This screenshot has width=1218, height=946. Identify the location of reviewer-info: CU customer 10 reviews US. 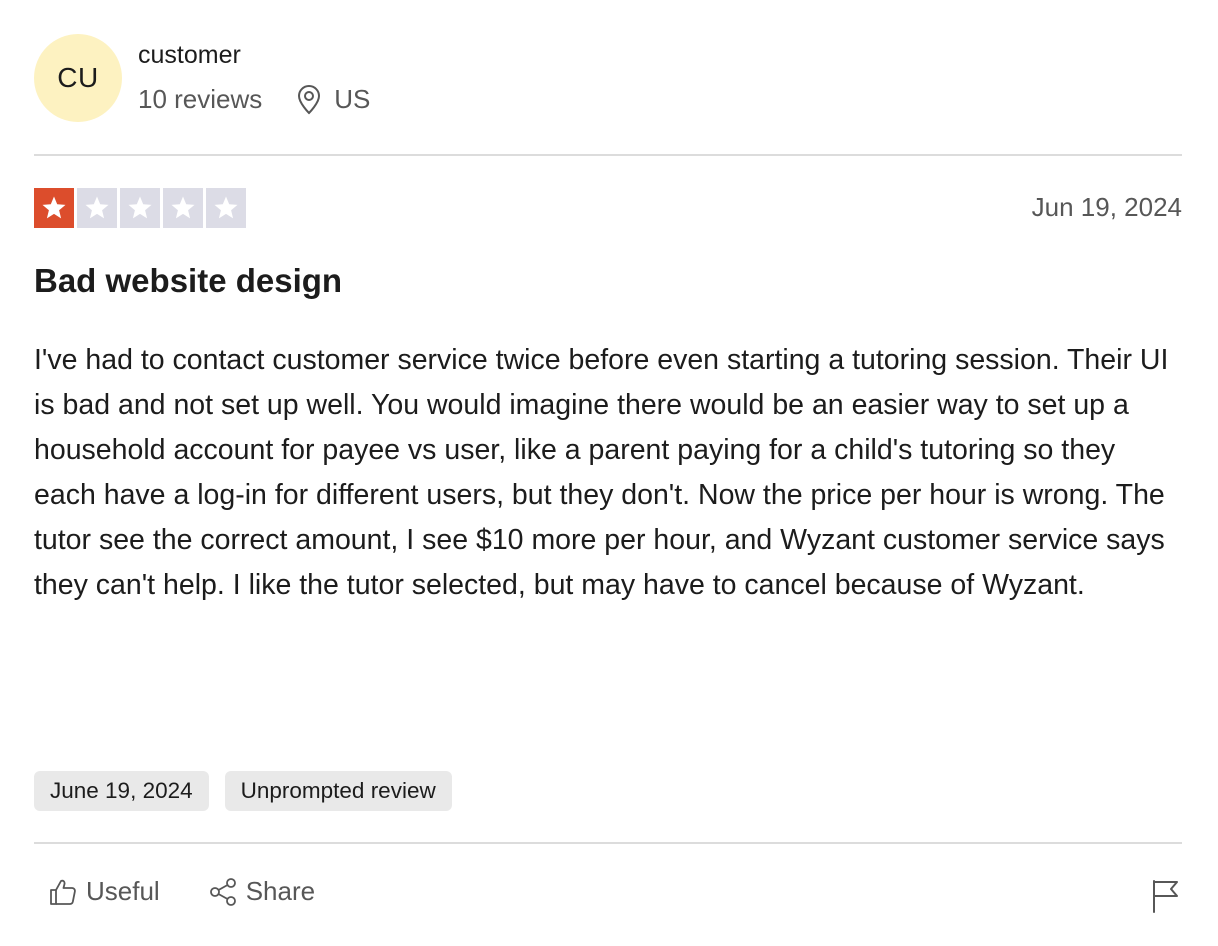
(334, 79).